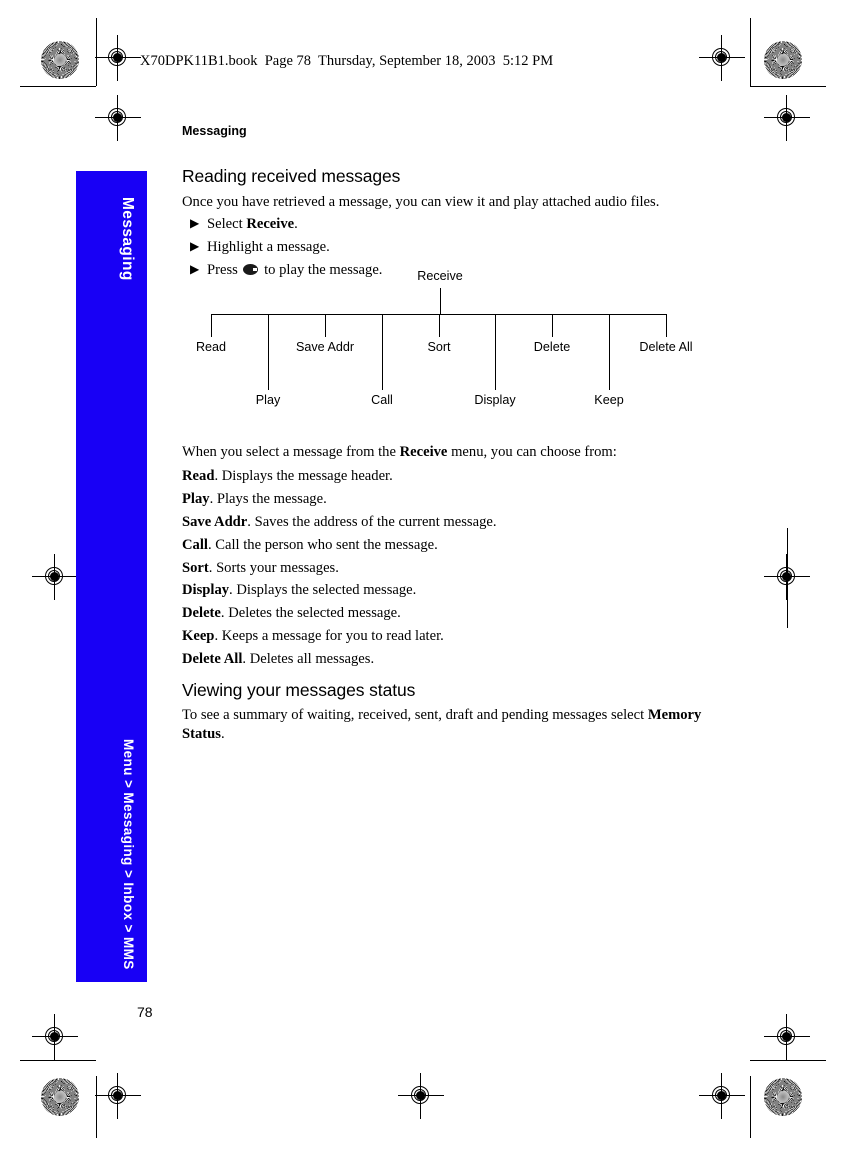 This screenshot has height=1156, width=843. I want to click on step-1-prefix: Select, so click(227, 224).